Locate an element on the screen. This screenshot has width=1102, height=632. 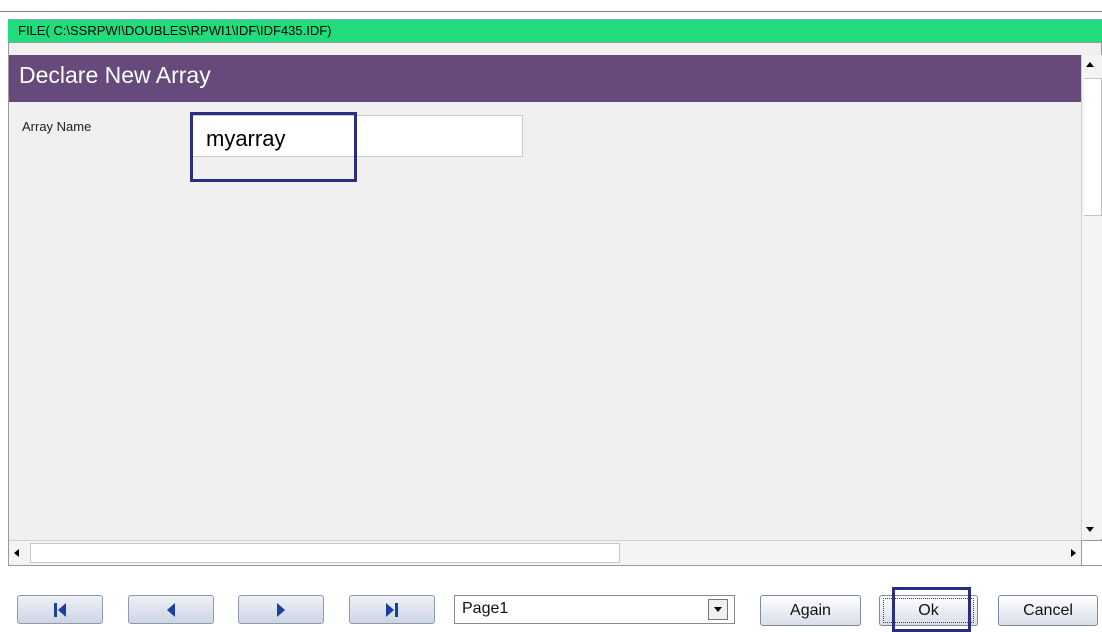
first-page-button is located at coordinates (60, 609).